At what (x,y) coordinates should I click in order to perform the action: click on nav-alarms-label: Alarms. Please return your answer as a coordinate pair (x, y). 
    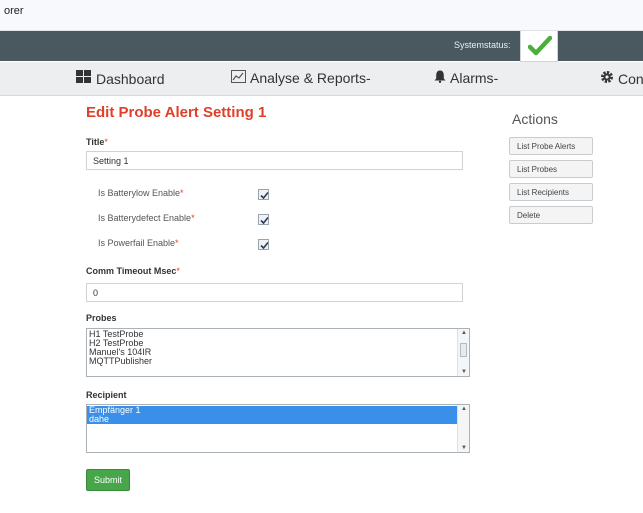
    Looking at the image, I should click on (472, 78).